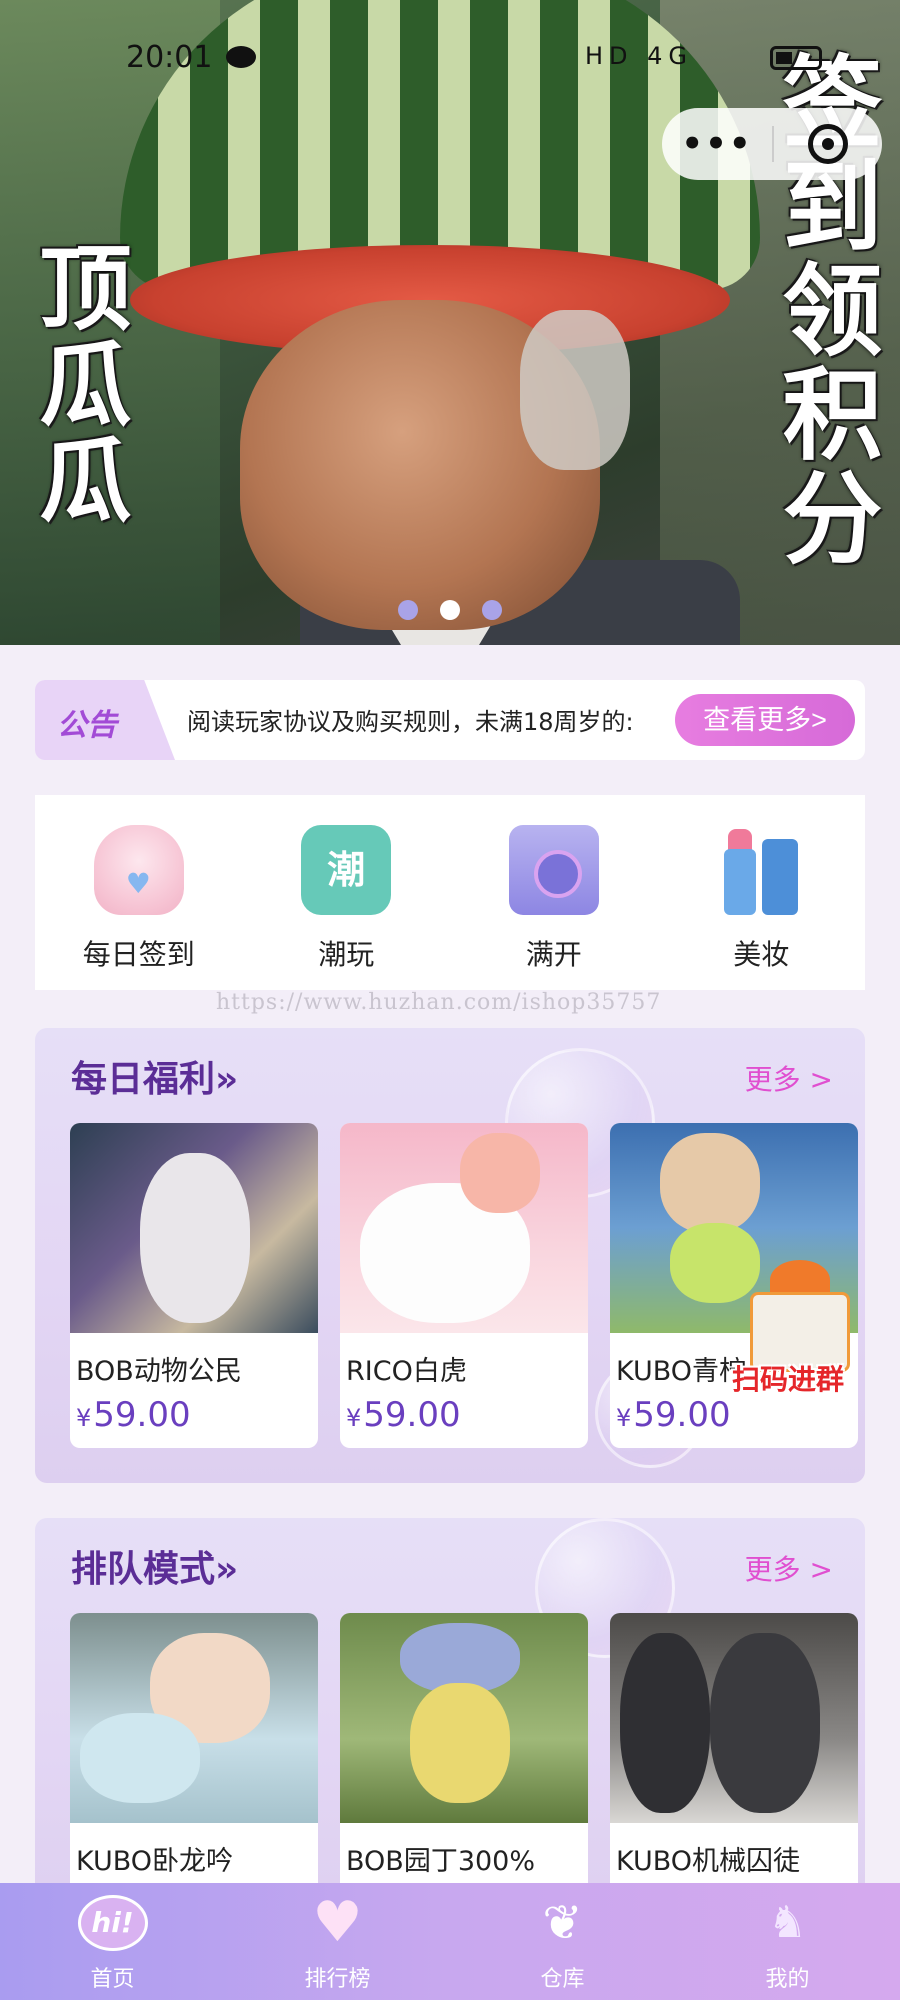 Image resolution: width=900 pixels, height=2000 pixels. I want to click on target-icon, so click(828, 144).